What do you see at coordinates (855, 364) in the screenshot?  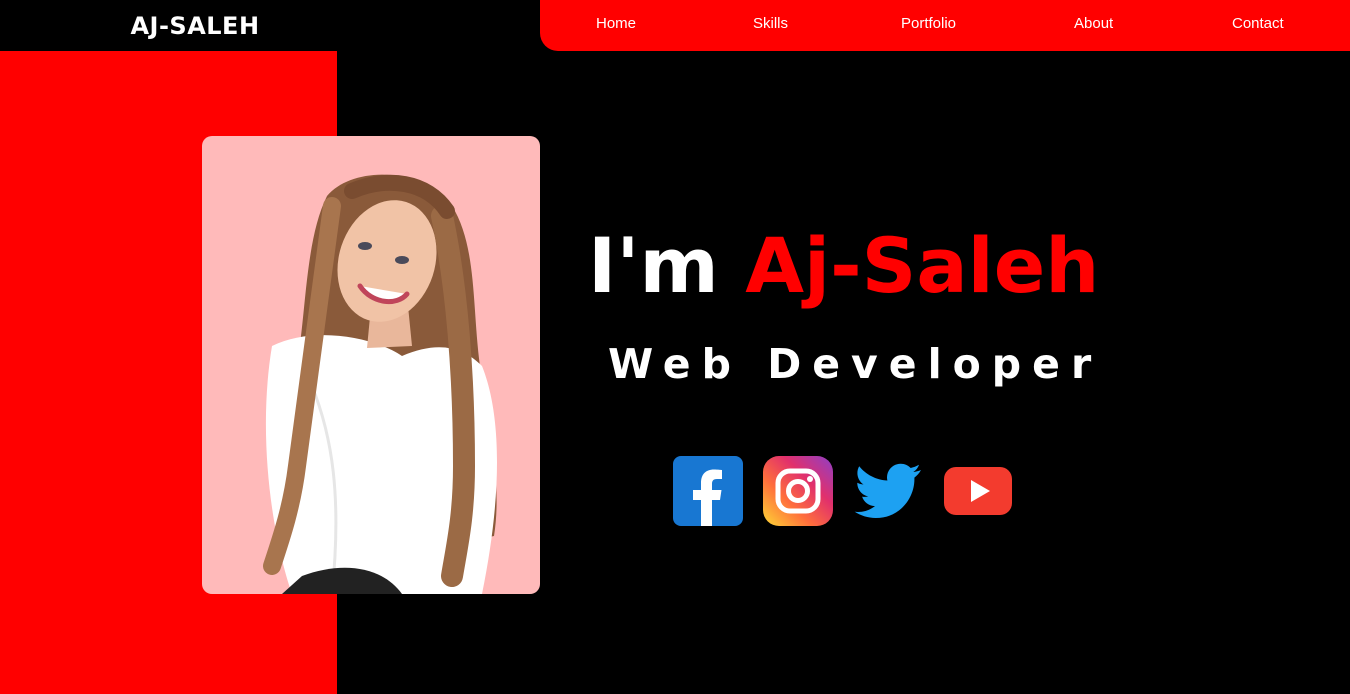 I see `hero-role: Web Developer` at bounding box center [855, 364].